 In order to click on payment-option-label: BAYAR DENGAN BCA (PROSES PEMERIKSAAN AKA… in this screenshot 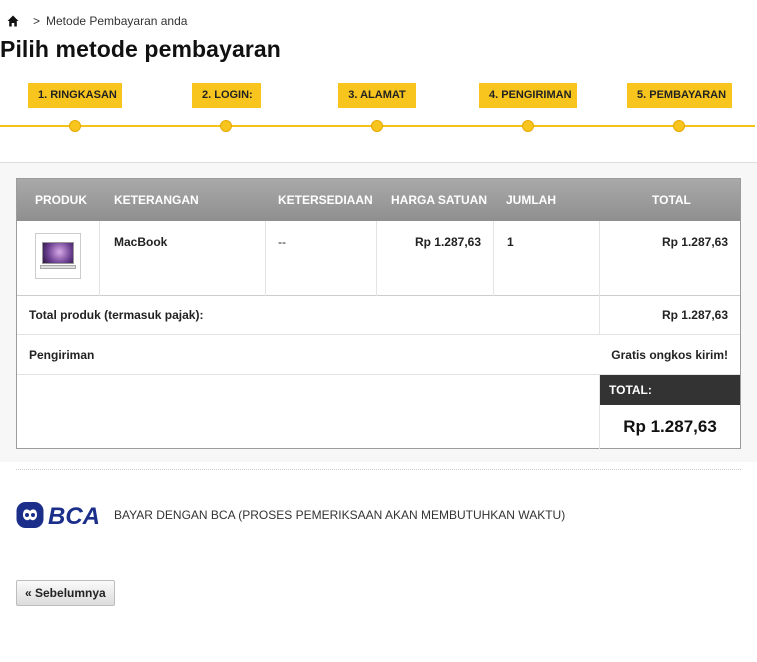, I will do `click(340, 515)`.